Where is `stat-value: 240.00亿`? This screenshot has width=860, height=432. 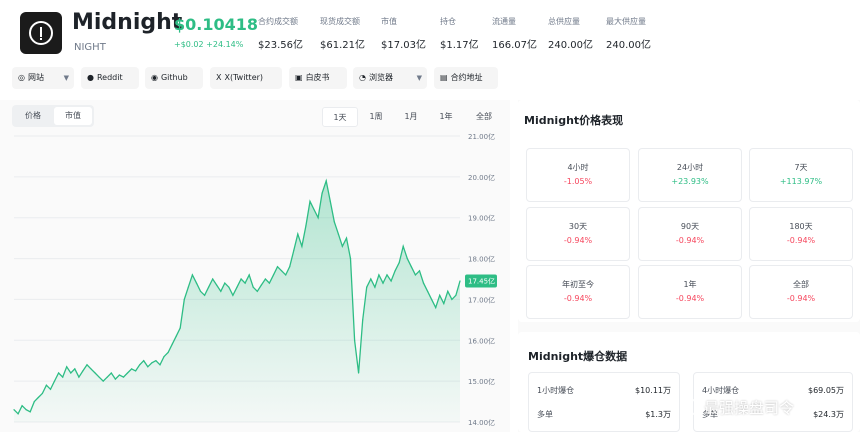 stat-value: 240.00亿 is located at coordinates (570, 45).